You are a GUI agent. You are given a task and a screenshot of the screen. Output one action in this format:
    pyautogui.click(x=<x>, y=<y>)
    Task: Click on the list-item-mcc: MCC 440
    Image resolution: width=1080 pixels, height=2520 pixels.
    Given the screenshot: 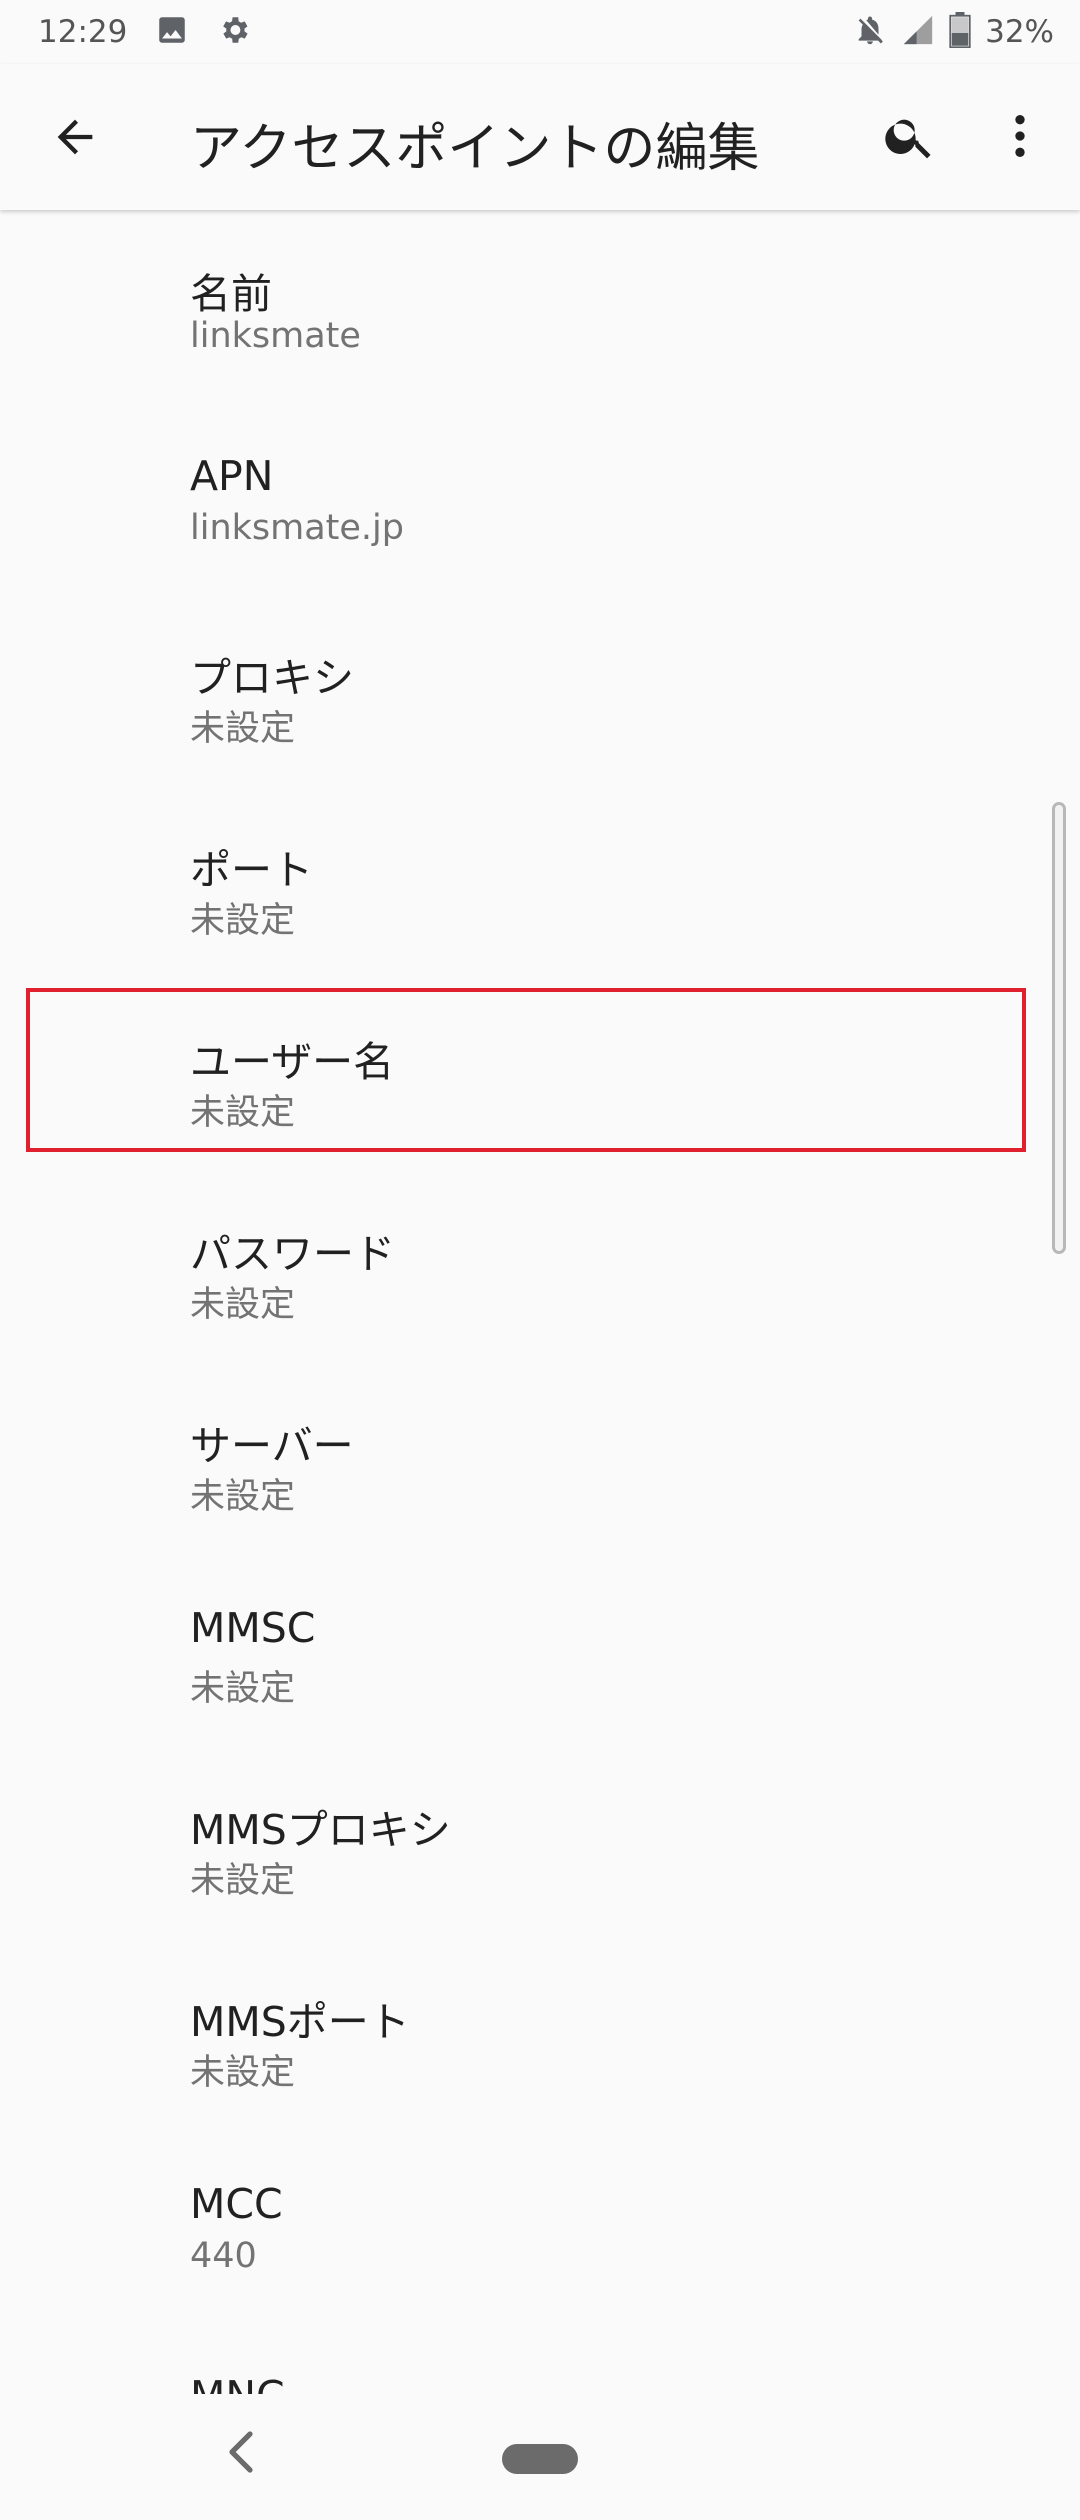 What is the action you would take?
    pyautogui.click(x=540, y=2226)
    